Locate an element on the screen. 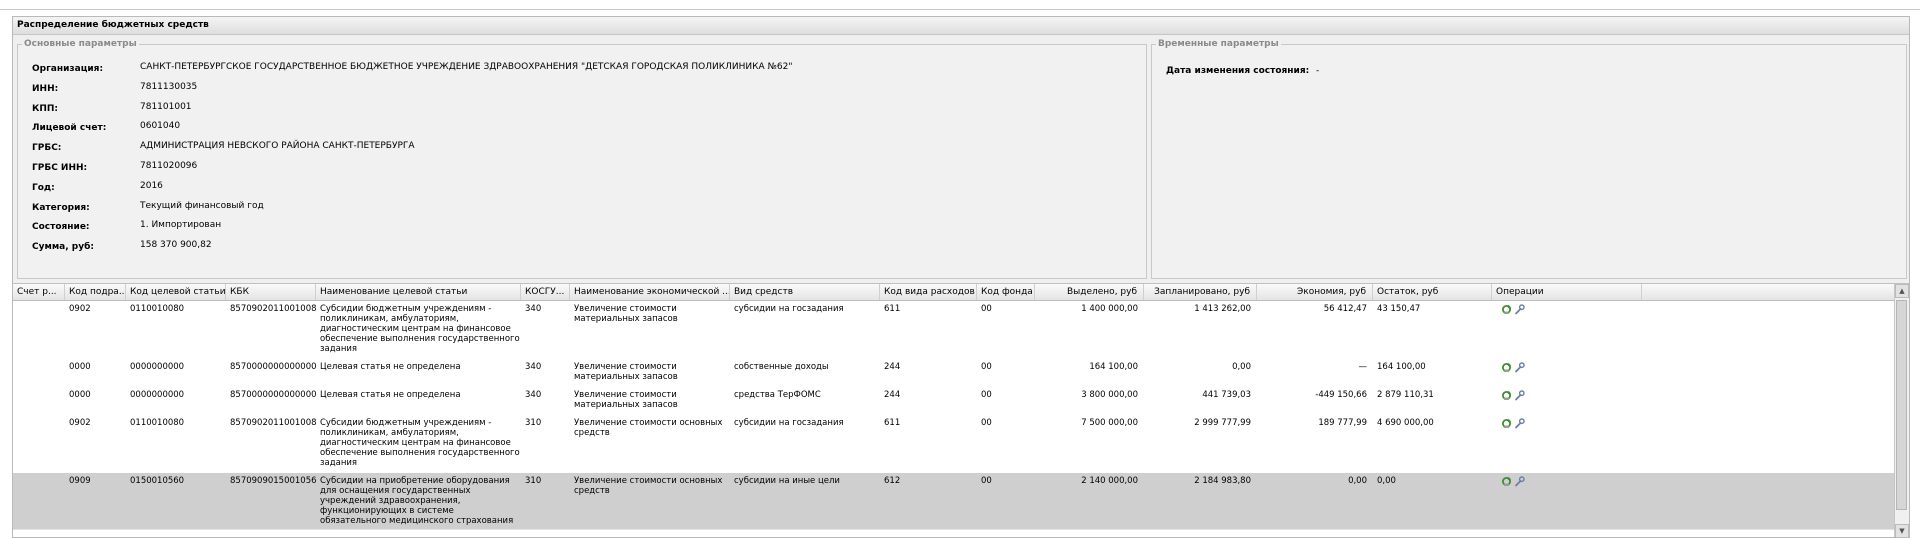 Image resolution: width=1920 pixels, height=538 pixels. column-header-allocated: Выделено, руб is located at coordinates (1089, 292).